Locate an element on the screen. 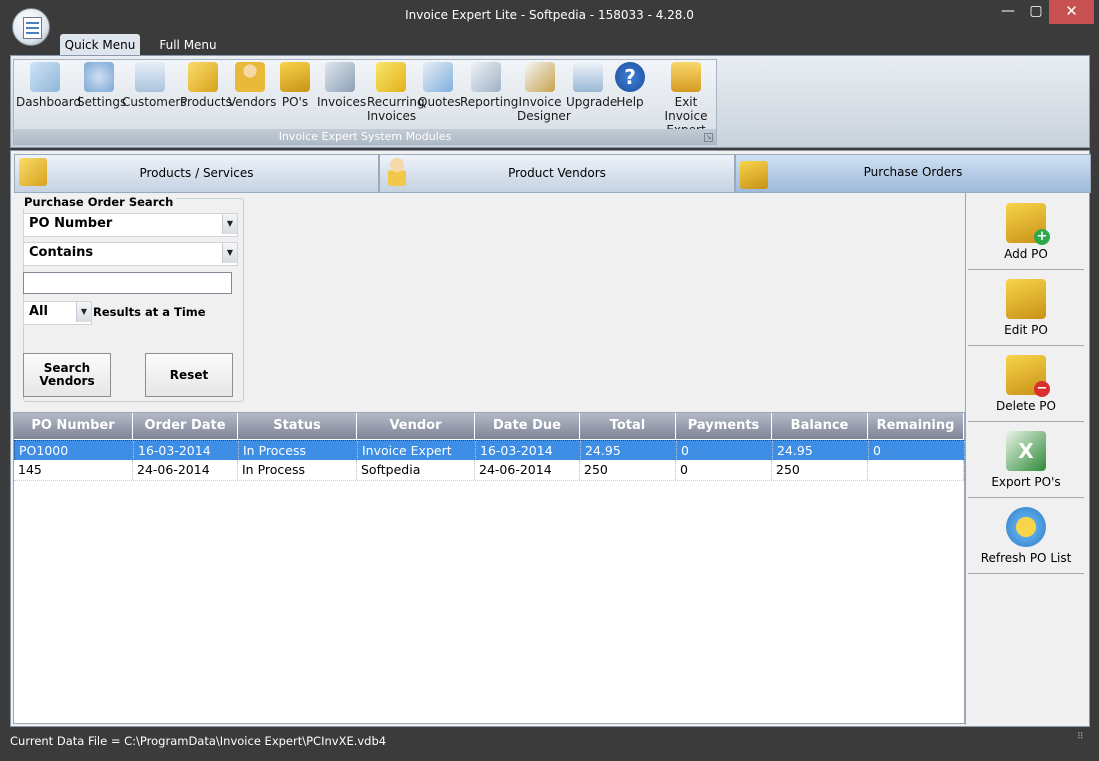 The width and height of the screenshot is (1099, 761). exit-icon is located at coordinates (686, 77).